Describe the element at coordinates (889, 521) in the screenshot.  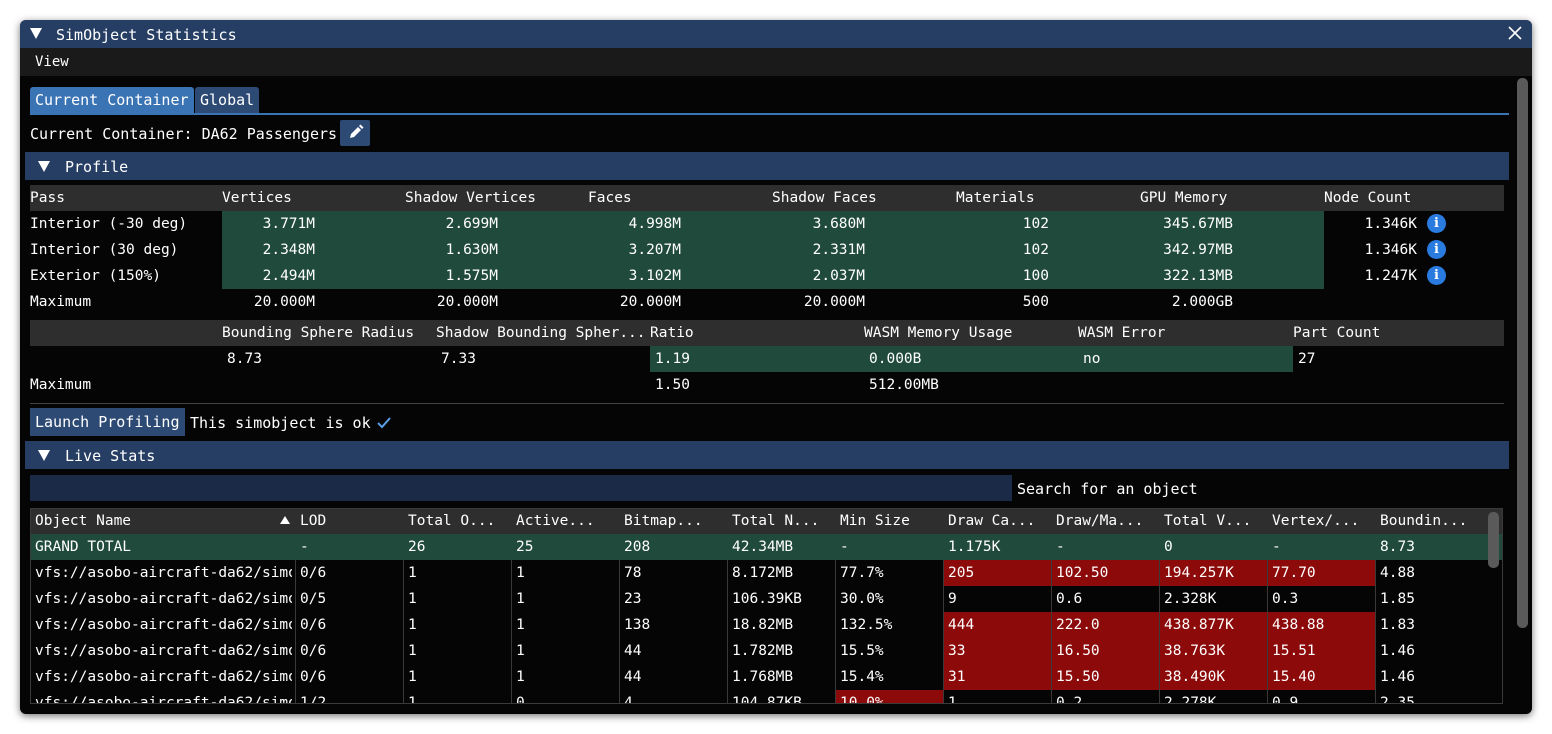
I see `column-header: Min Size` at that location.